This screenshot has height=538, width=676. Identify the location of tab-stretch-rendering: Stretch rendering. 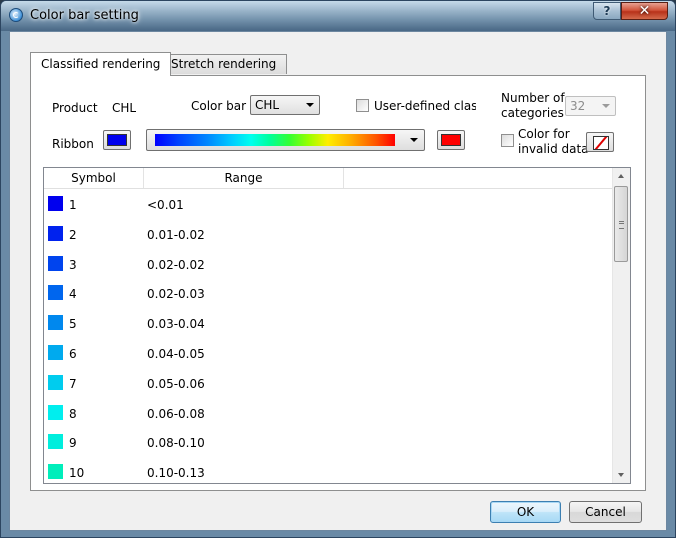
(224, 64).